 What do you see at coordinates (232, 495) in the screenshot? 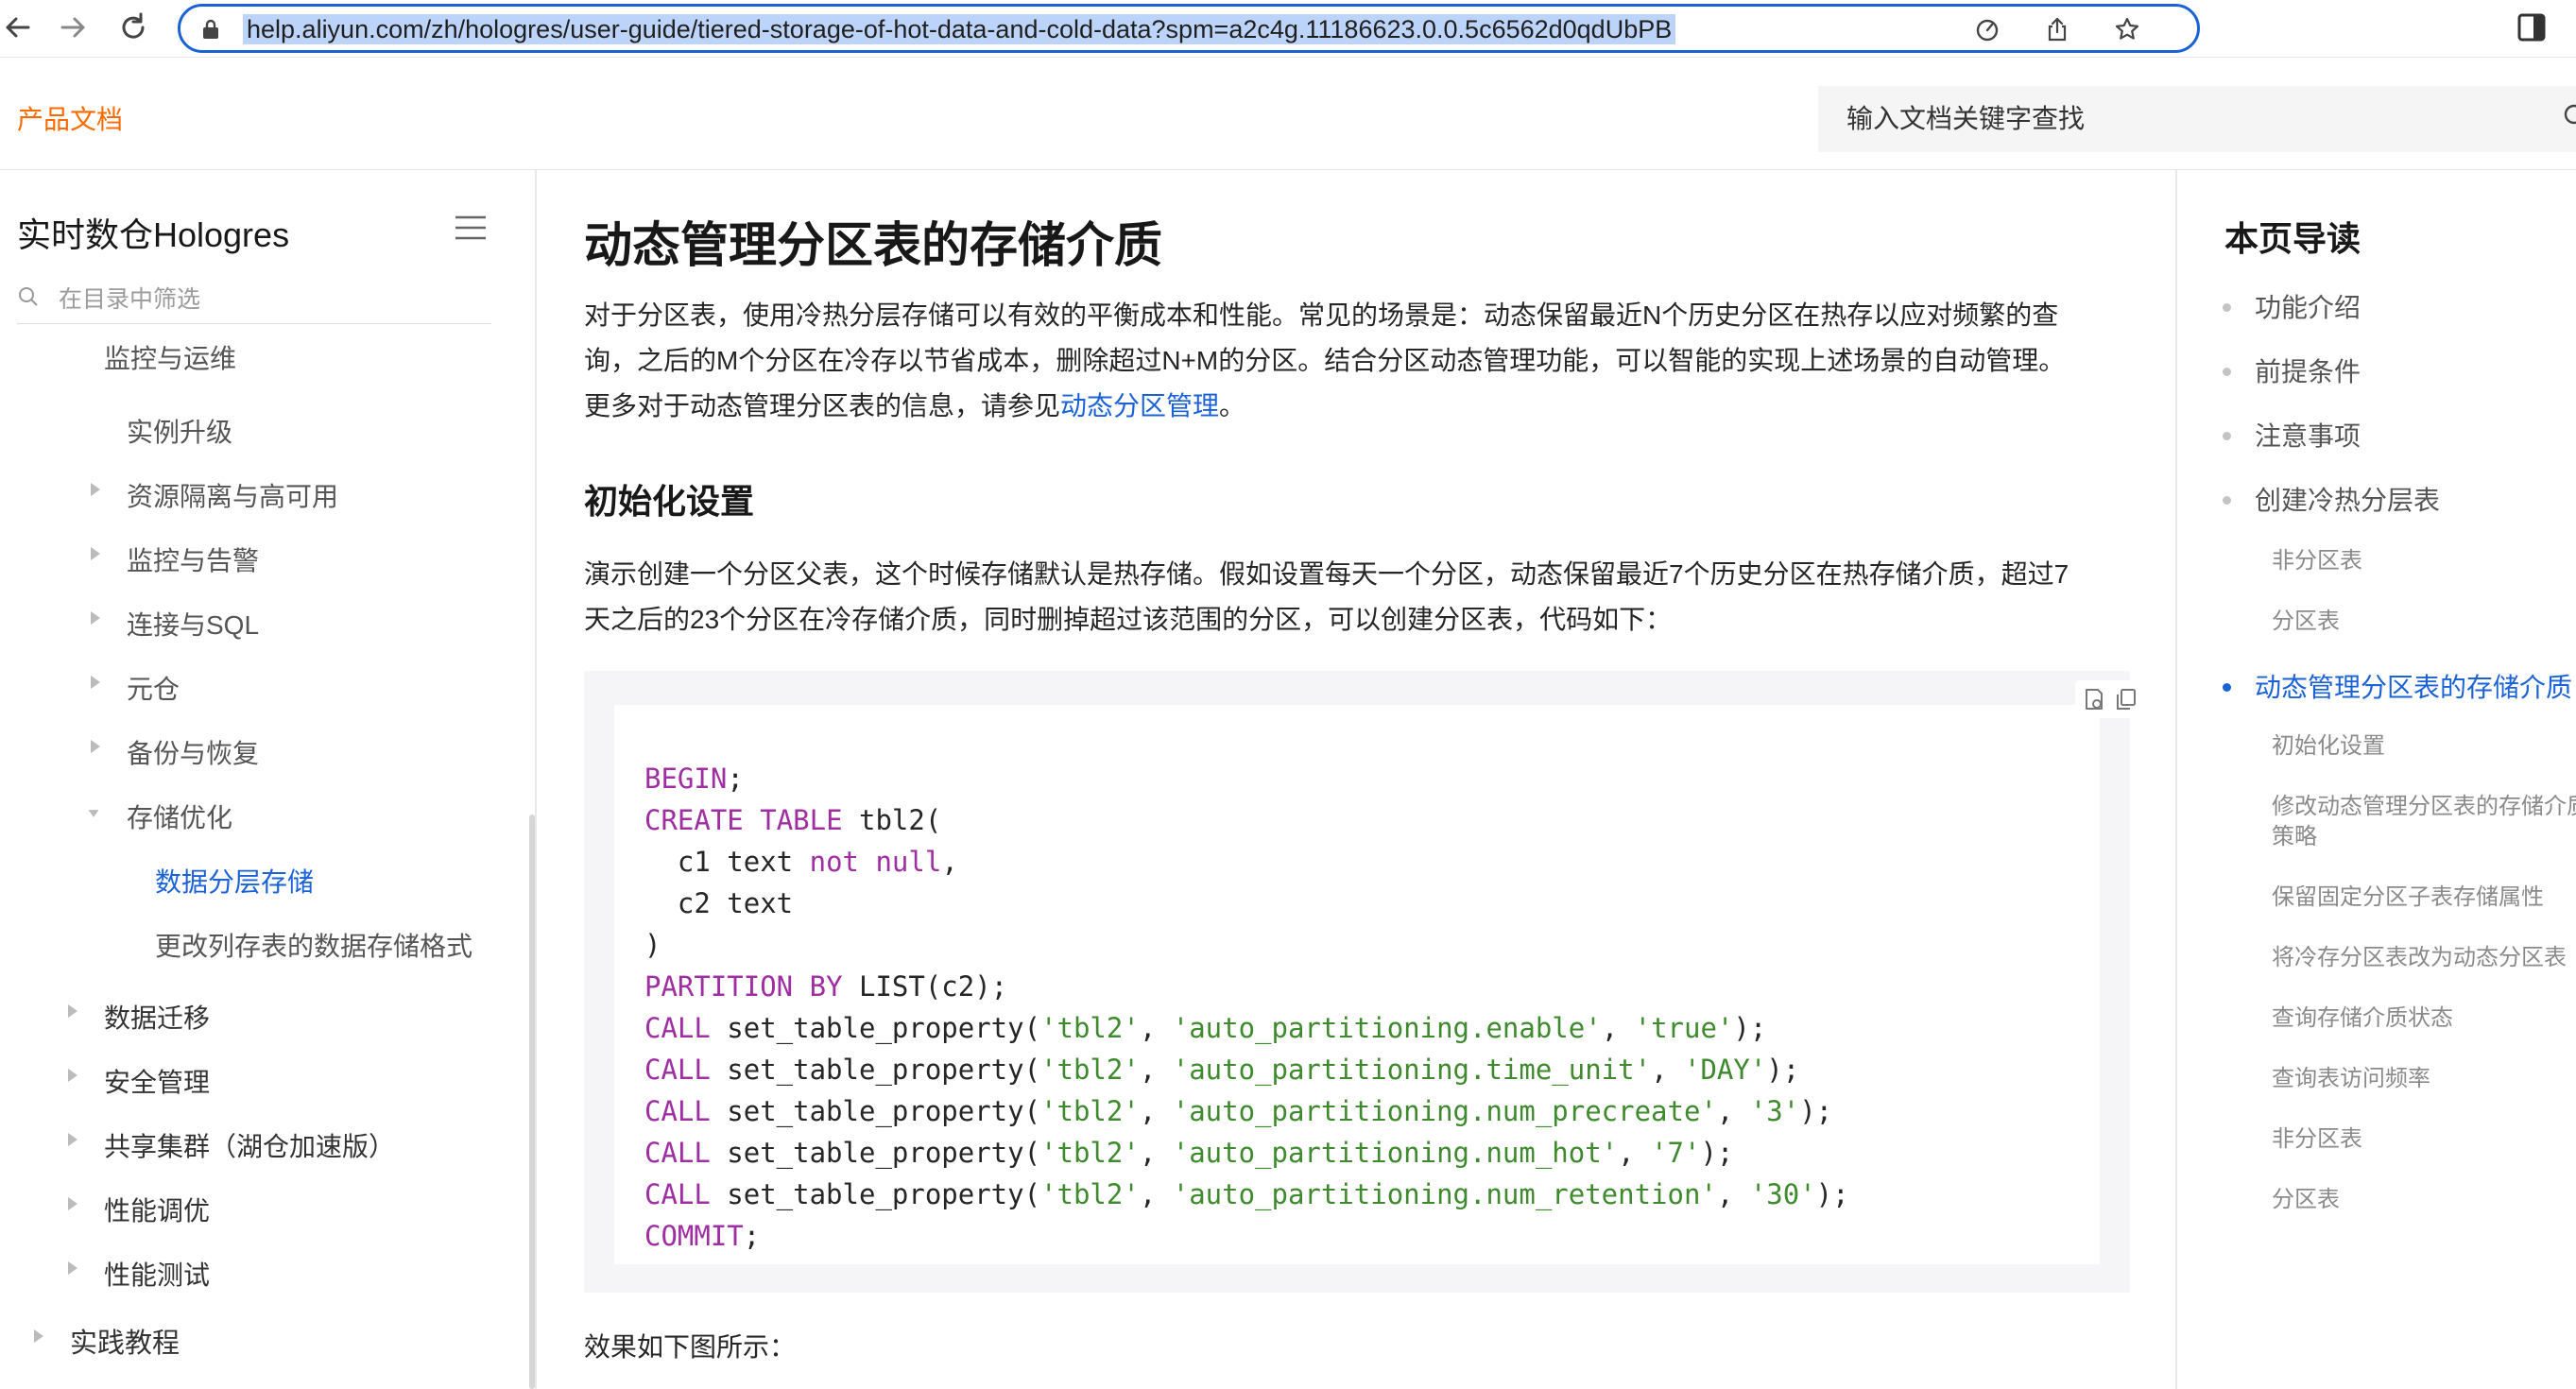
I see `sidebar-item-resource-isolation: 资源隔离与高可用` at bounding box center [232, 495].